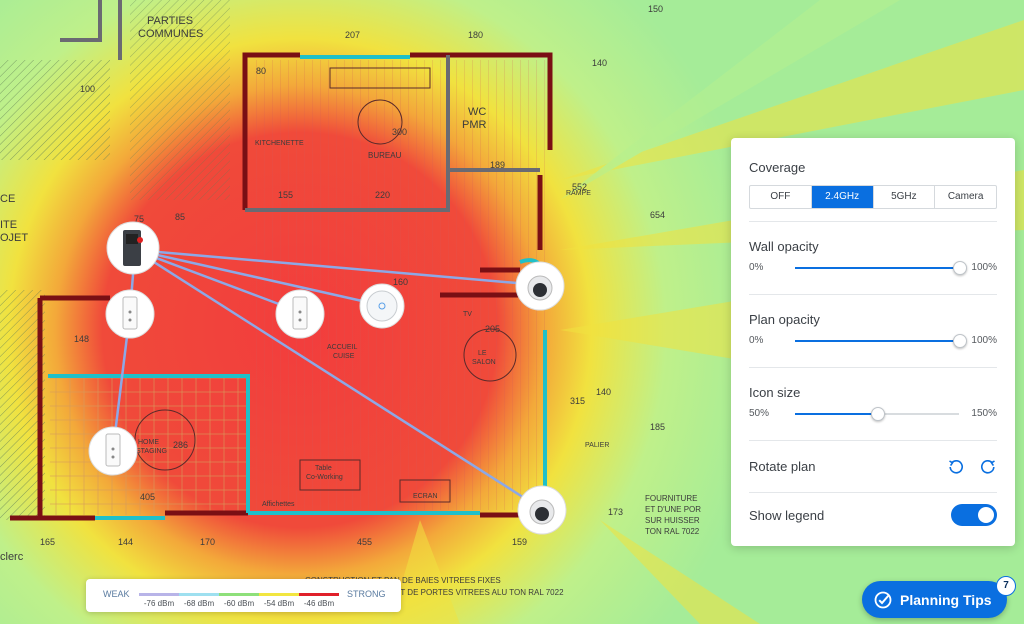  Describe the element at coordinates (881, 267) in the screenshot. I see `wall-opacity-slider` at that location.